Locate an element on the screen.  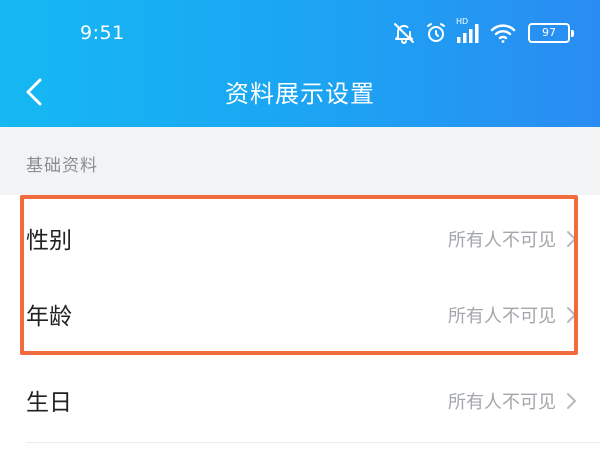
battery-icon: 97 is located at coordinates (551, 33).